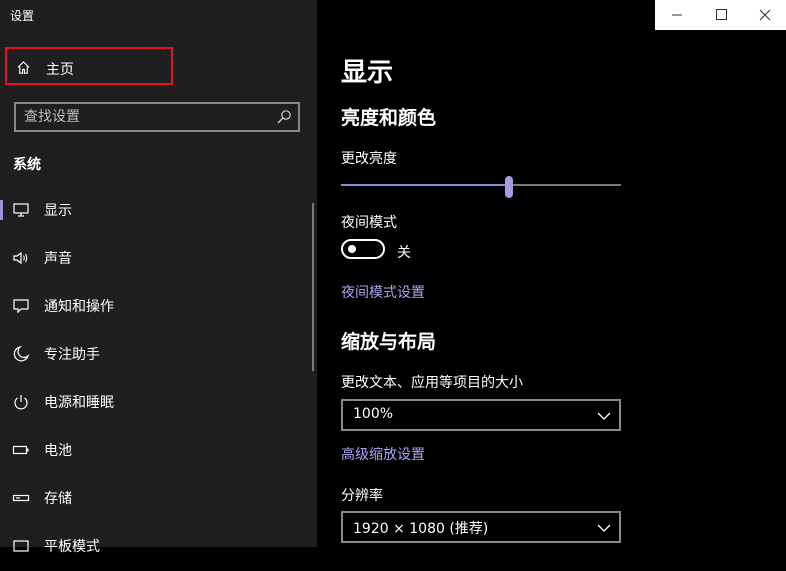 This screenshot has width=786, height=571. I want to click on sidebar-item-label: 通知和操作, so click(79, 307).